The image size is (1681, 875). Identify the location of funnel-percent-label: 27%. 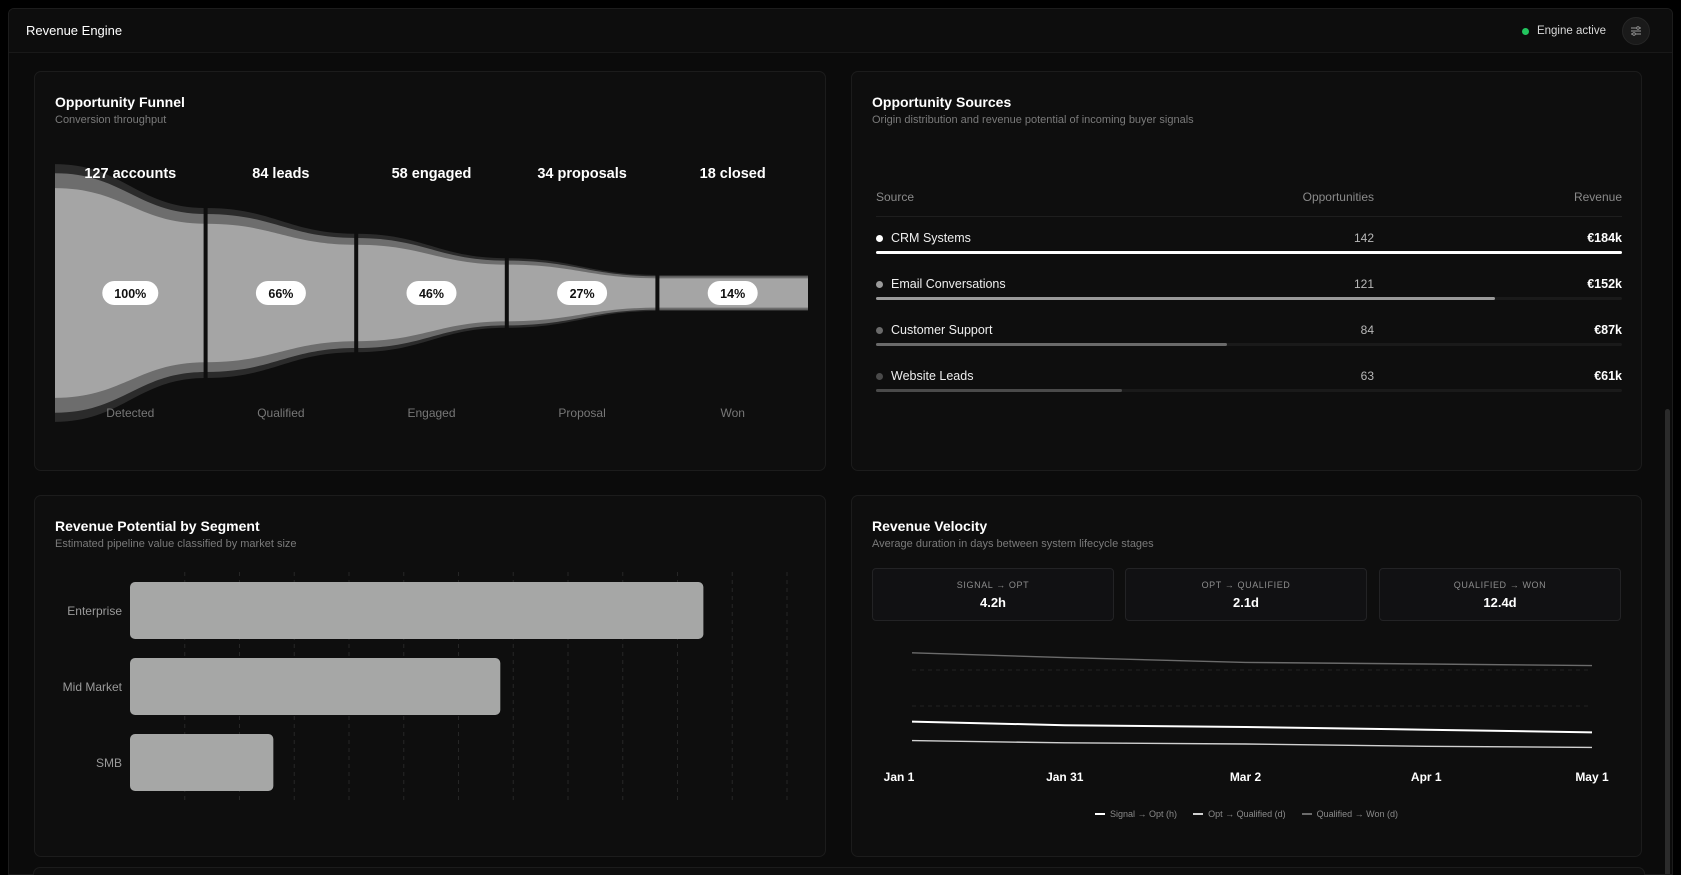
(582, 294).